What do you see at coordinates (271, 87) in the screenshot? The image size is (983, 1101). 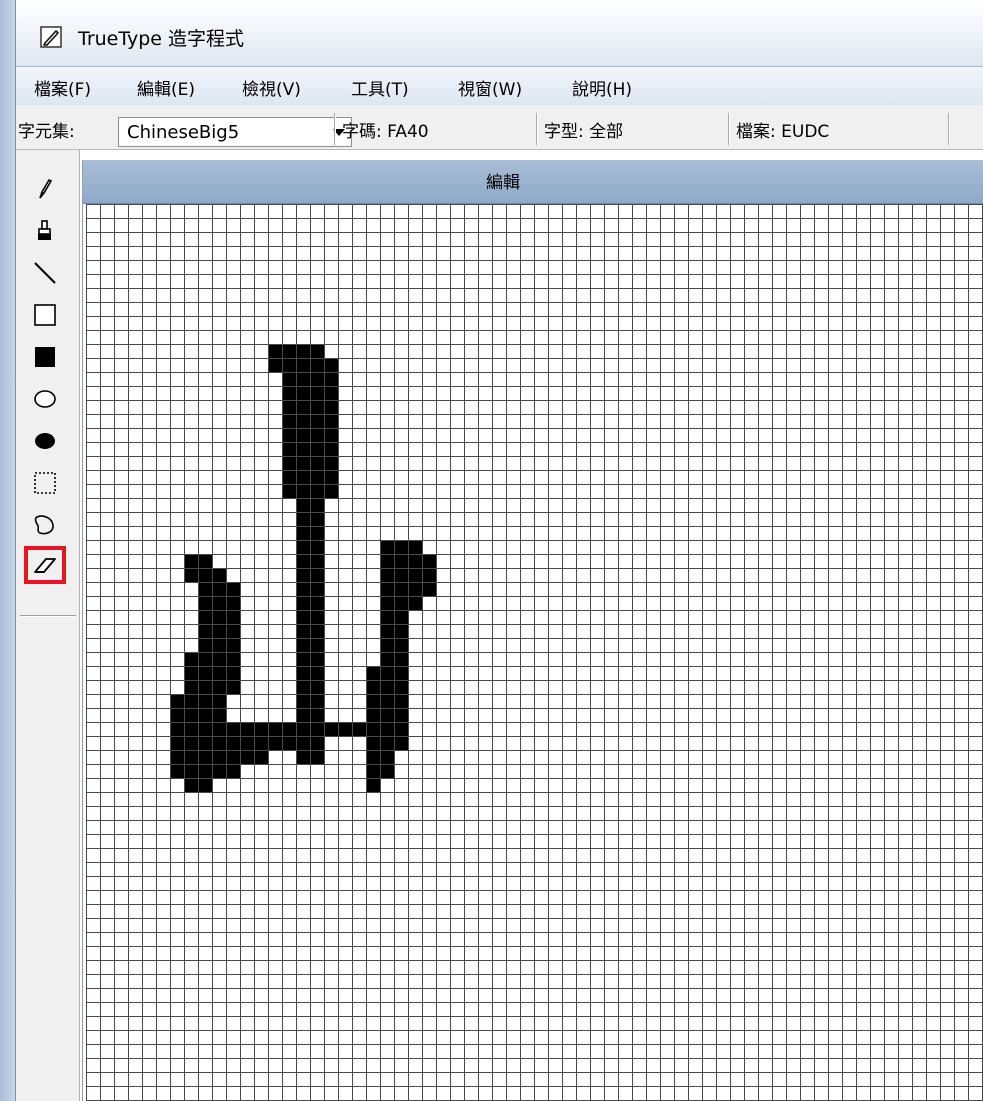 I see `menu-view: 檢視(V)` at bounding box center [271, 87].